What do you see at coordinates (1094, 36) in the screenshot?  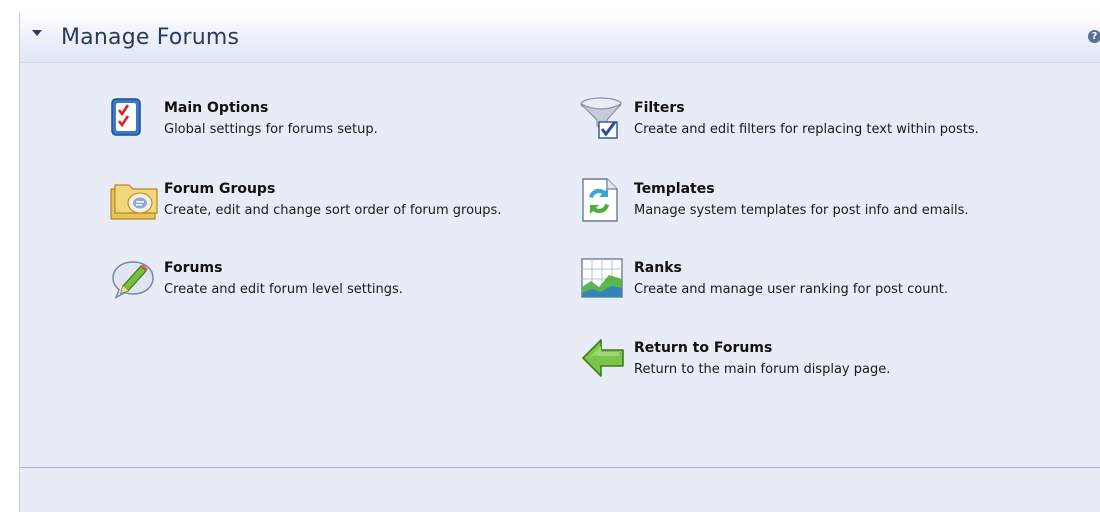 I see `help-icon: ?` at bounding box center [1094, 36].